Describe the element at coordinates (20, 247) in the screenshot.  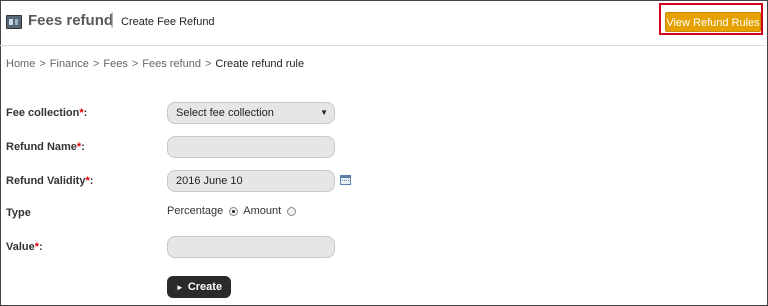
I see `value-label-text: Value` at that location.